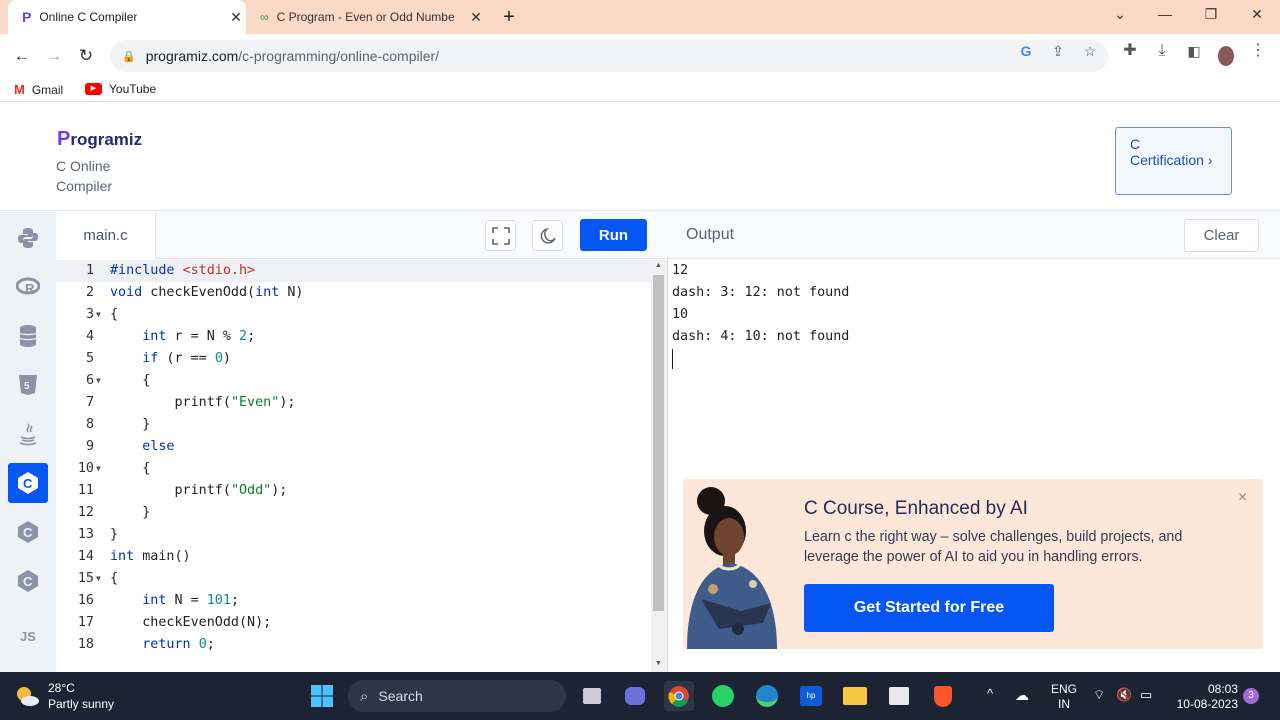  What do you see at coordinates (457, 696) in the screenshot?
I see `taskbar-search: ⌕ Search` at bounding box center [457, 696].